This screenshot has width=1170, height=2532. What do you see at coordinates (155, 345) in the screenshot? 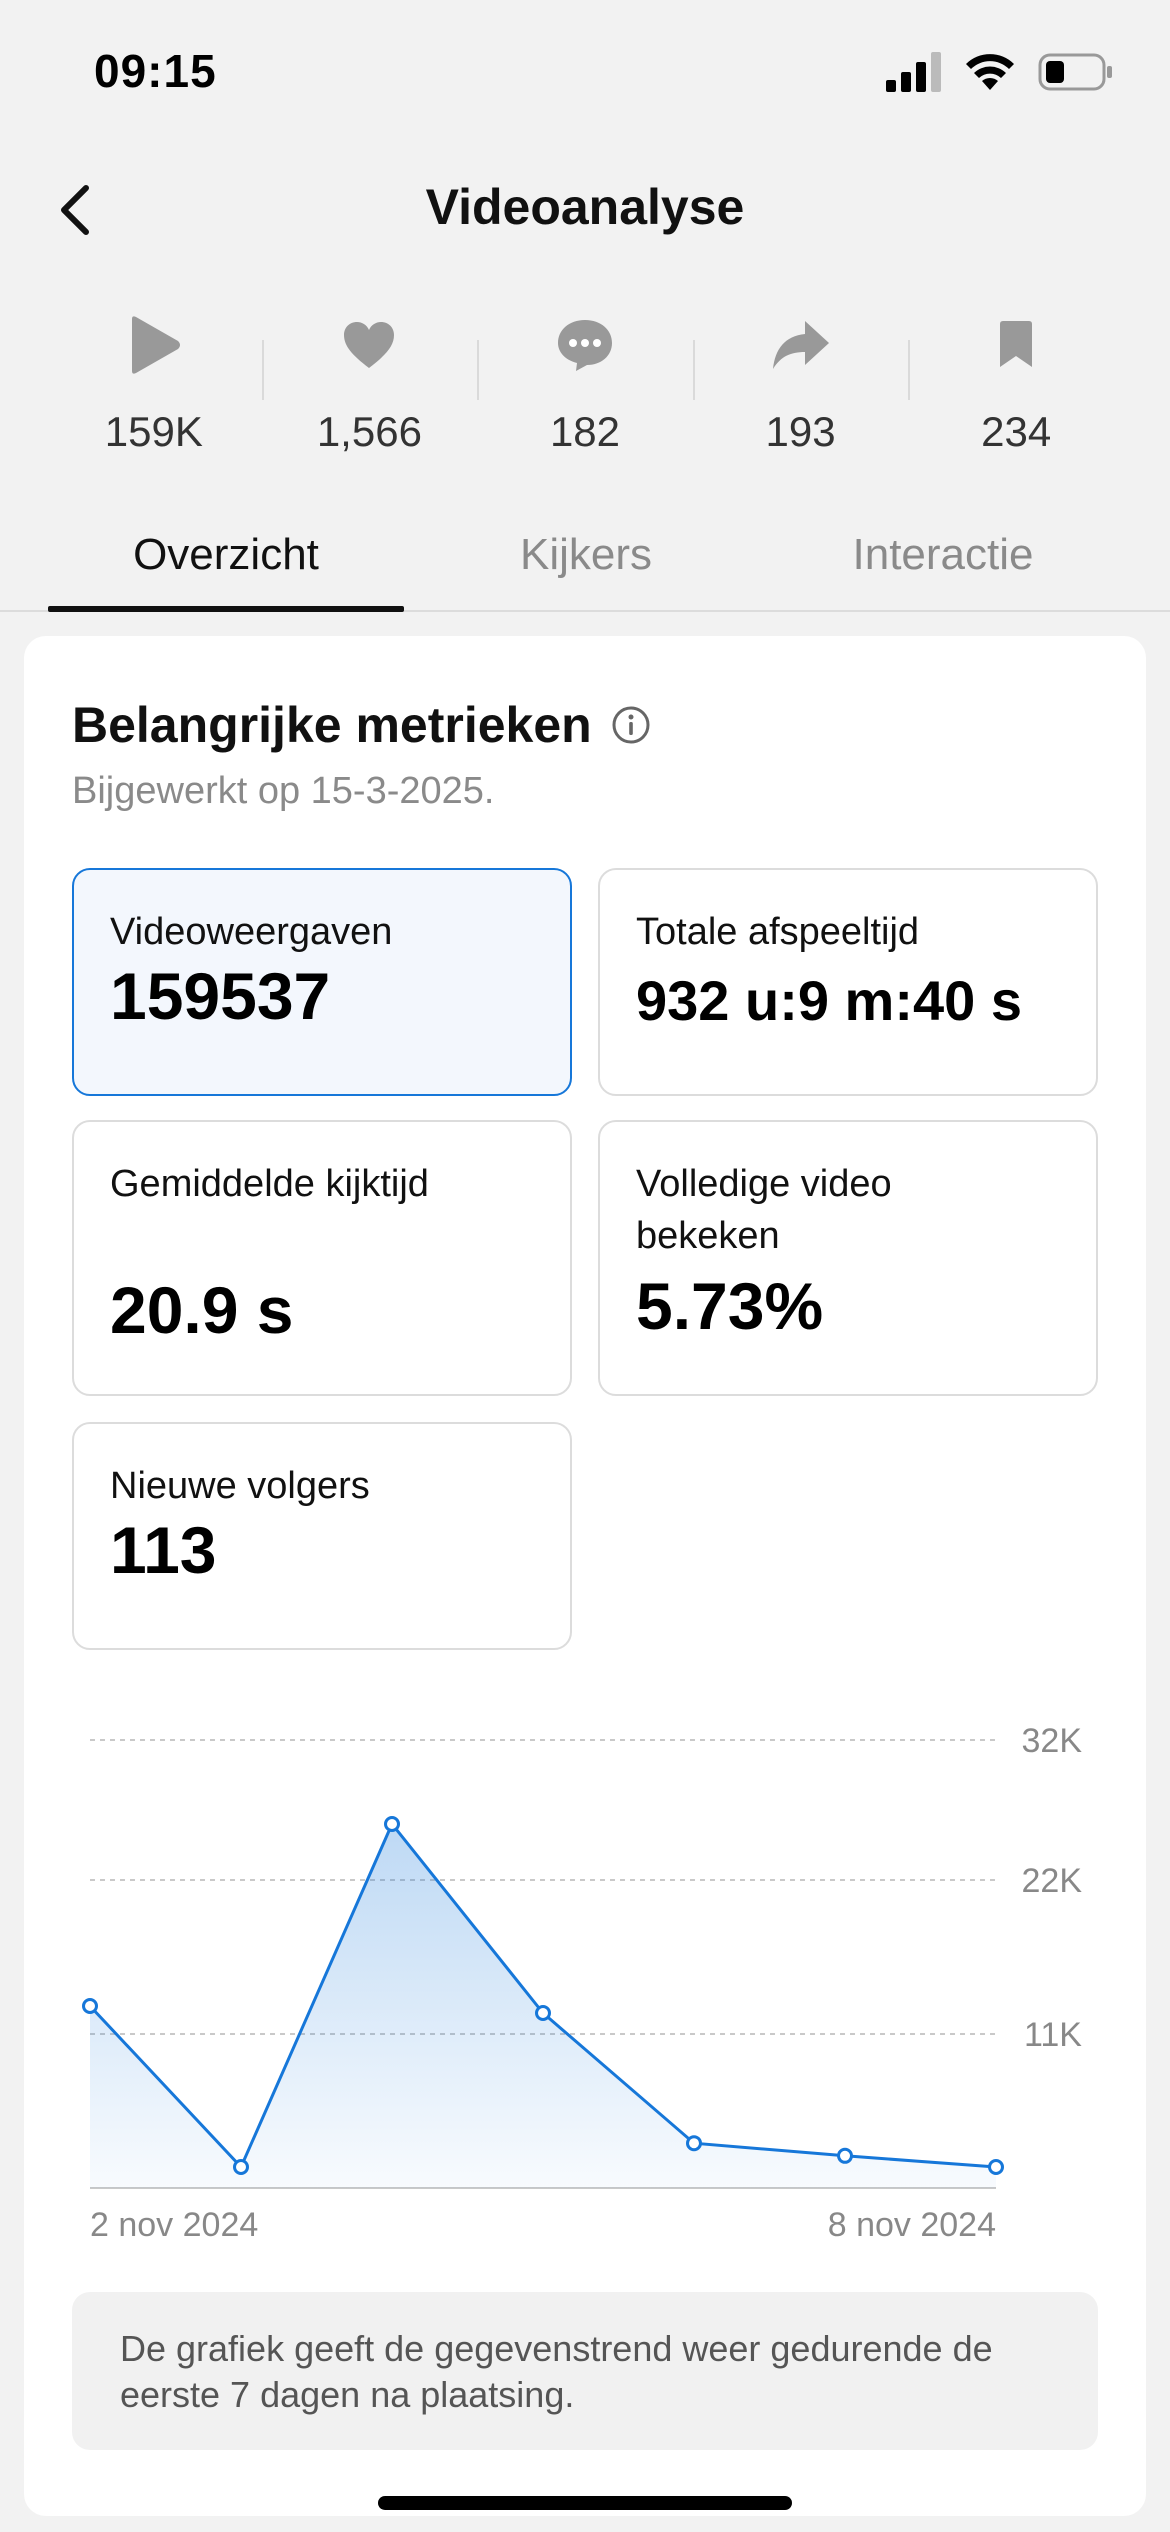
I see `play-icon` at bounding box center [155, 345].